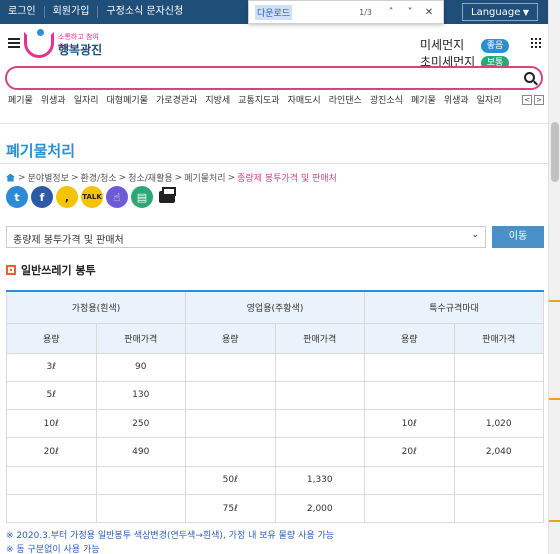  Describe the element at coordinates (204, 177) in the screenshot. I see `breadcrumb-item: 폐기물처리` at that location.